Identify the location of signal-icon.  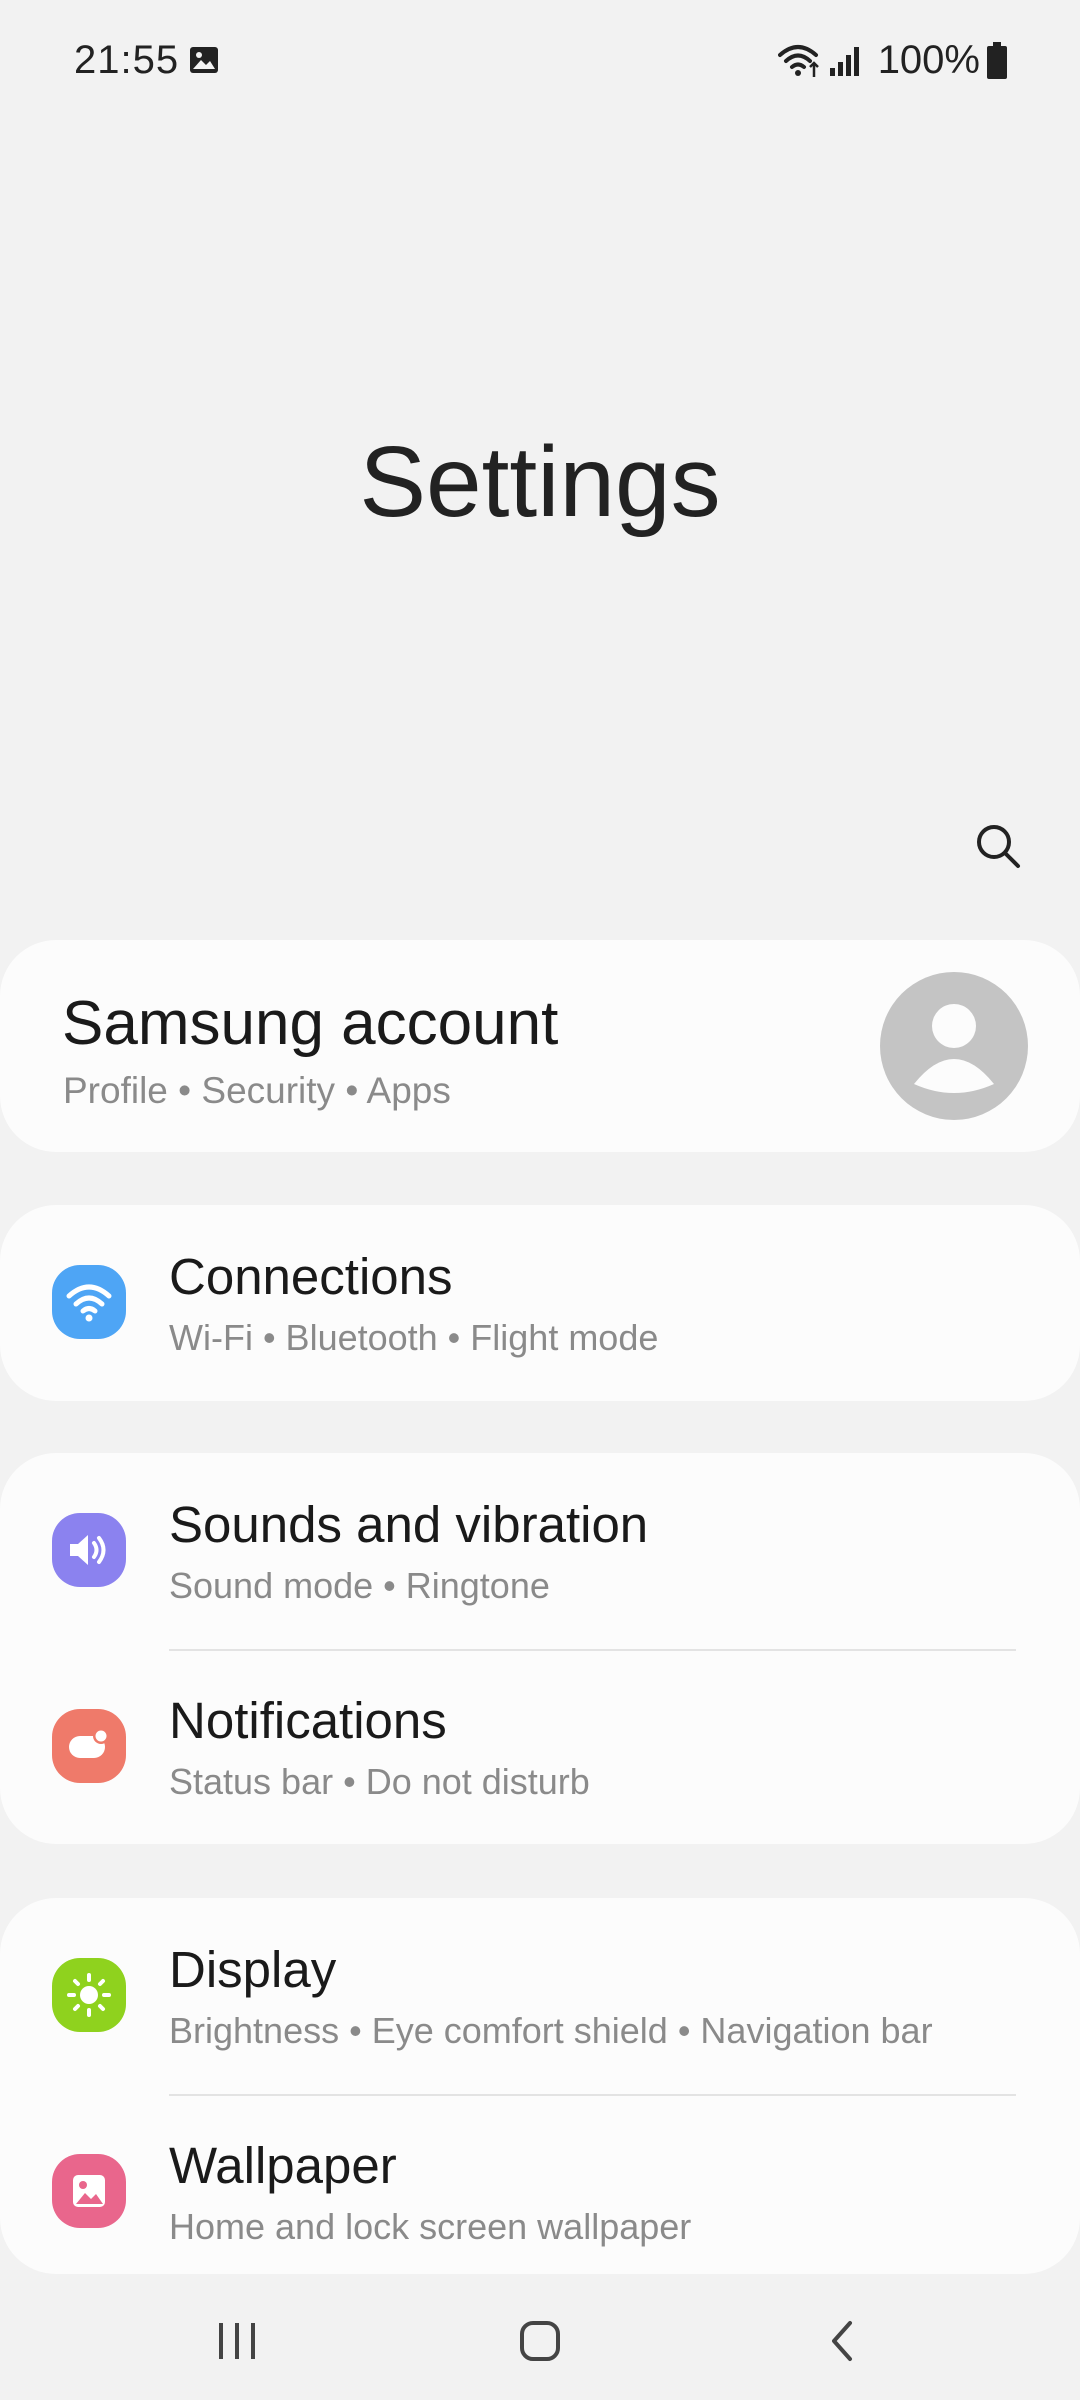
(844, 61).